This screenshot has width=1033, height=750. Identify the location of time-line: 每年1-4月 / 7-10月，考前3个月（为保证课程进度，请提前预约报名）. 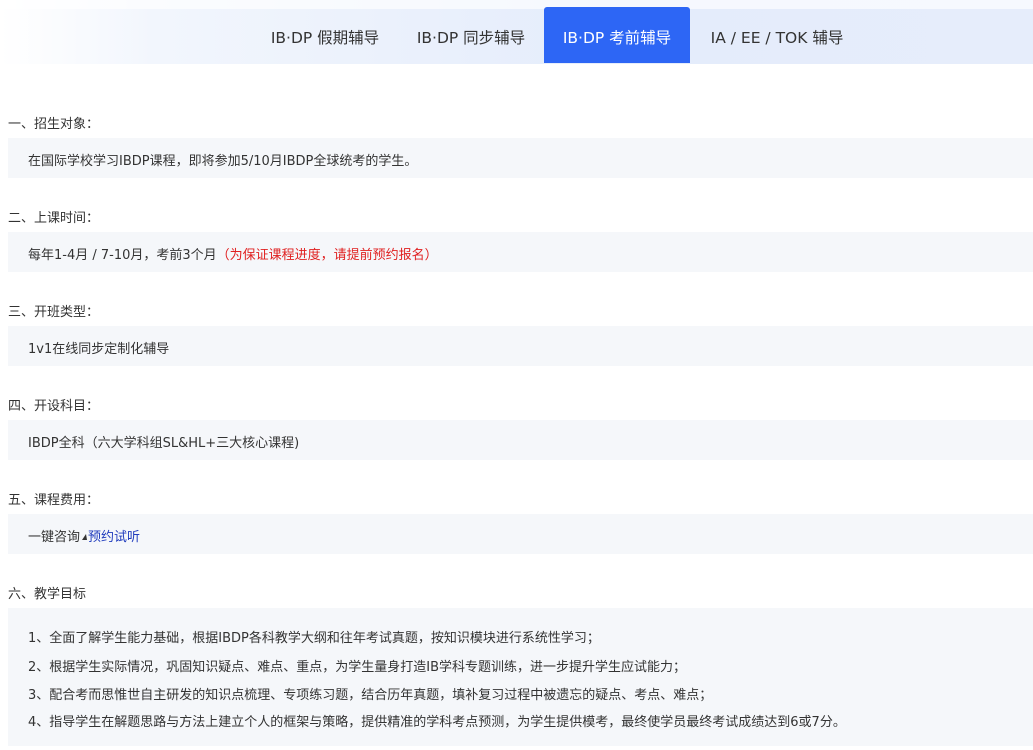
(233, 253).